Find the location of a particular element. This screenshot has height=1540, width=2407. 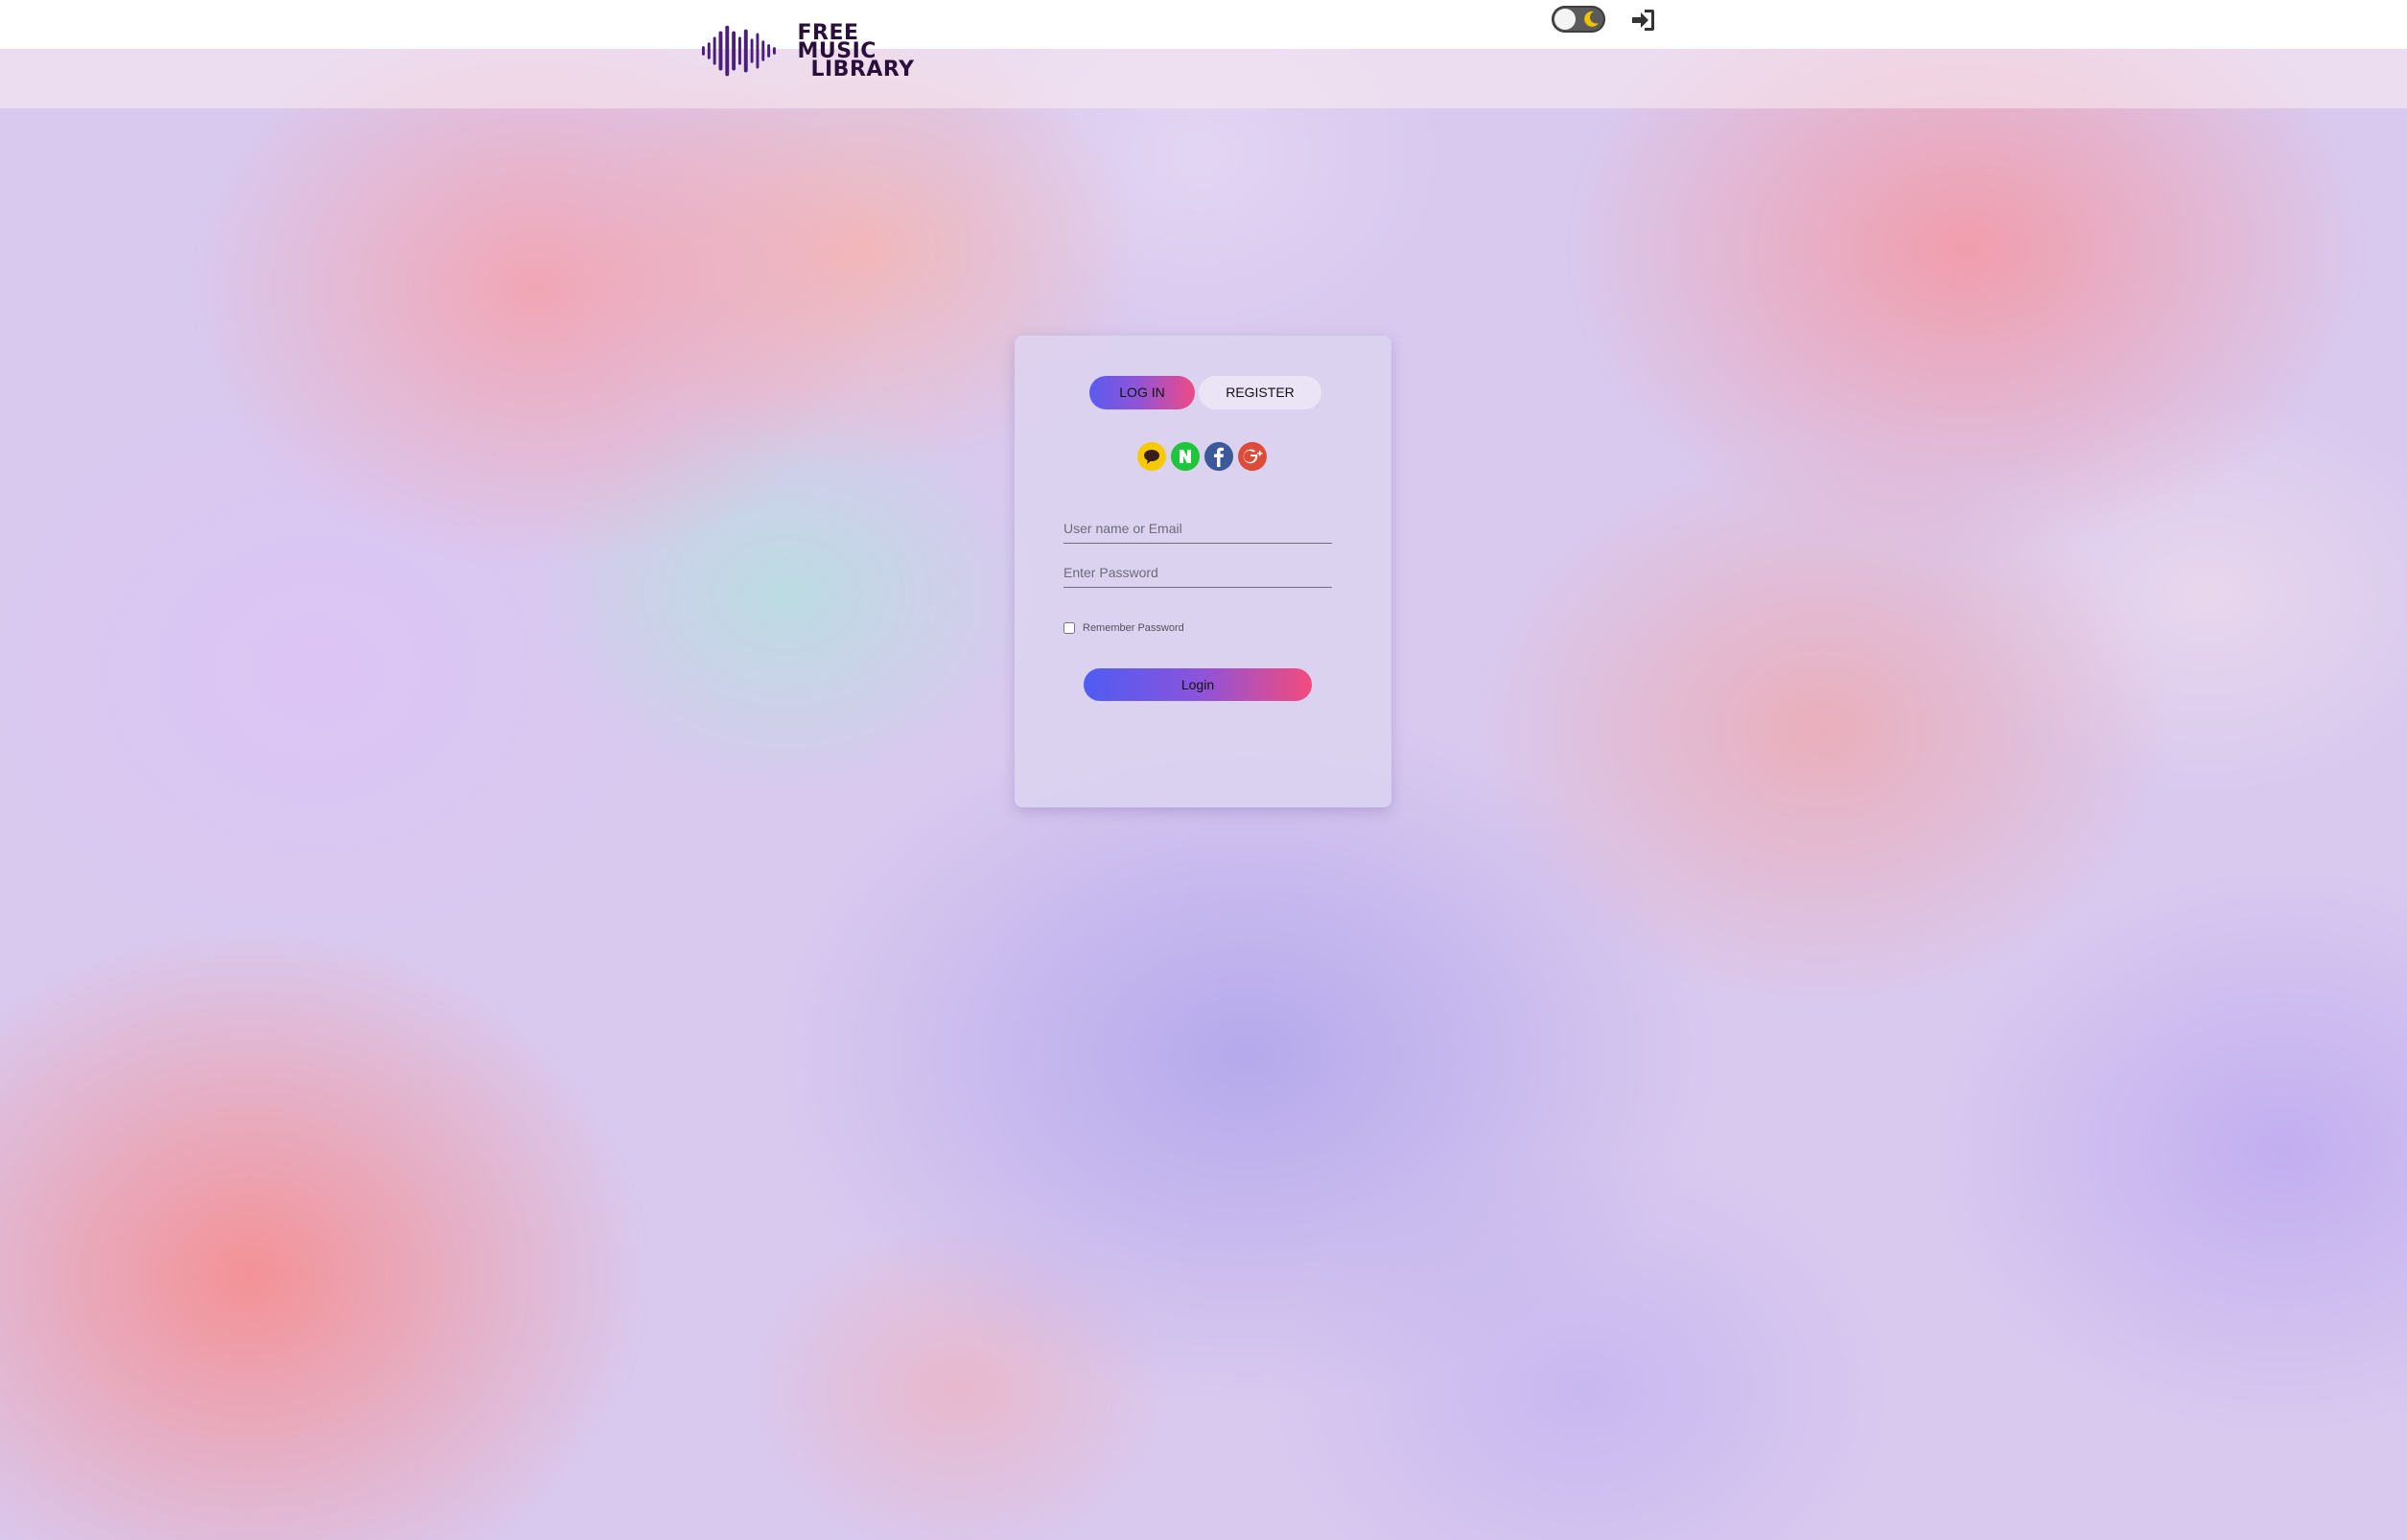

auth-tabs: LOG IN REGISTER is located at coordinates (1205, 392).